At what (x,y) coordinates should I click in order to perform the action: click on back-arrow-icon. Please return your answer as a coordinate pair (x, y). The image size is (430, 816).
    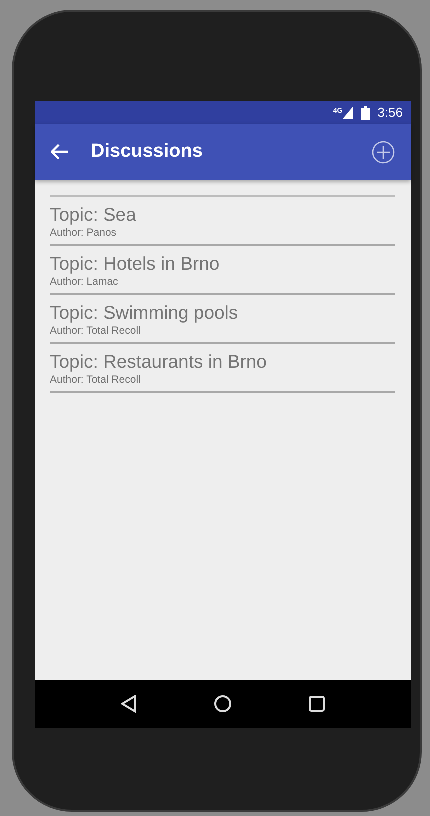
    Looking at the image, I should click on (60, 152).